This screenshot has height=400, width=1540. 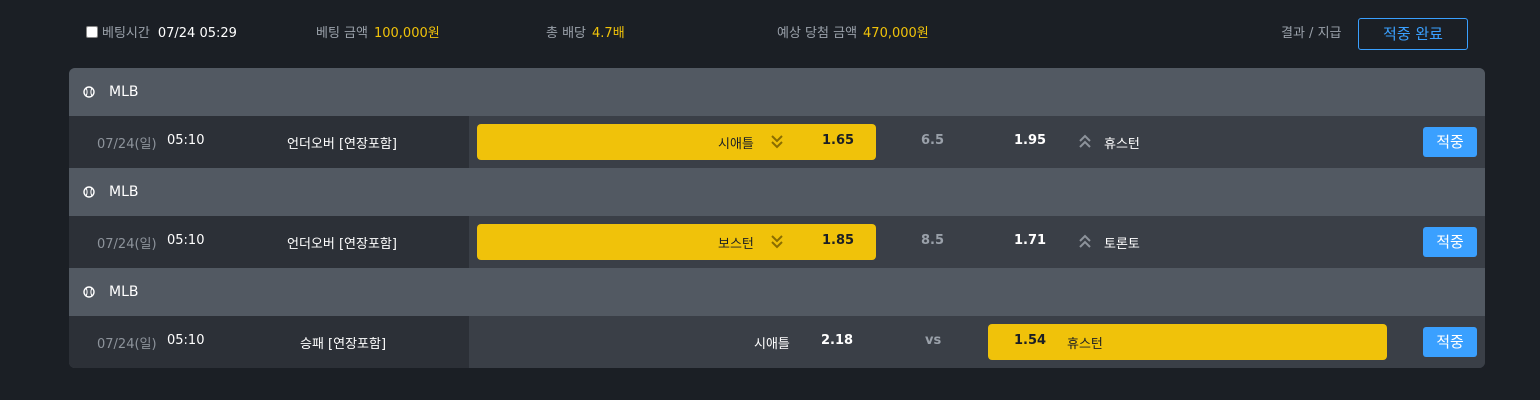 I want to click on bet-amount-group: 베팅 금액 100,000원, so click(x=378, y=34).